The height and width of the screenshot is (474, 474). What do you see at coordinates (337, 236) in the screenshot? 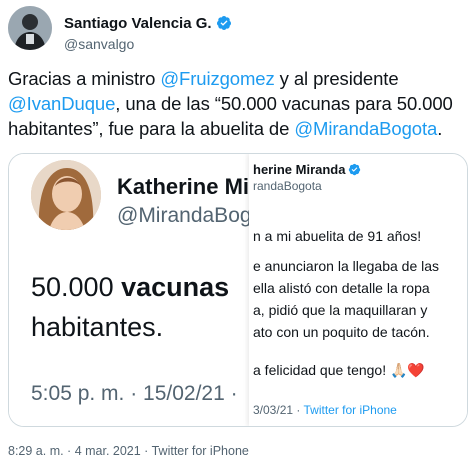
I see `quoted-right-line: n a mi abuelita de 91 años!` at bounding box center [337, 236].